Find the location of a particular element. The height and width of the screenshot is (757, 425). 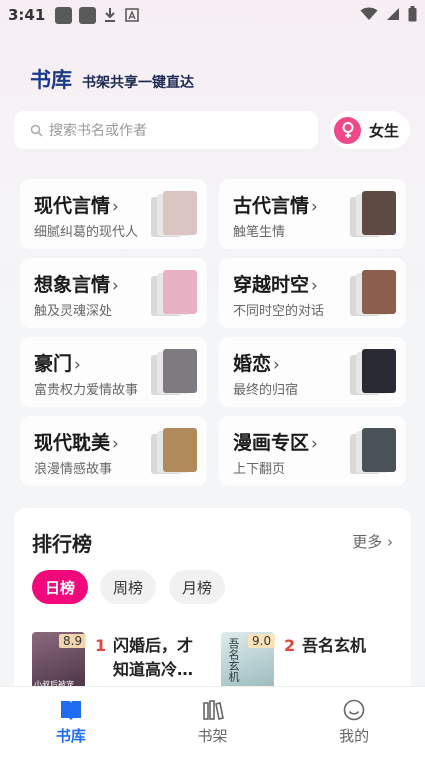

category-desc: 上下翻页 is located at coordinates (259, 469).